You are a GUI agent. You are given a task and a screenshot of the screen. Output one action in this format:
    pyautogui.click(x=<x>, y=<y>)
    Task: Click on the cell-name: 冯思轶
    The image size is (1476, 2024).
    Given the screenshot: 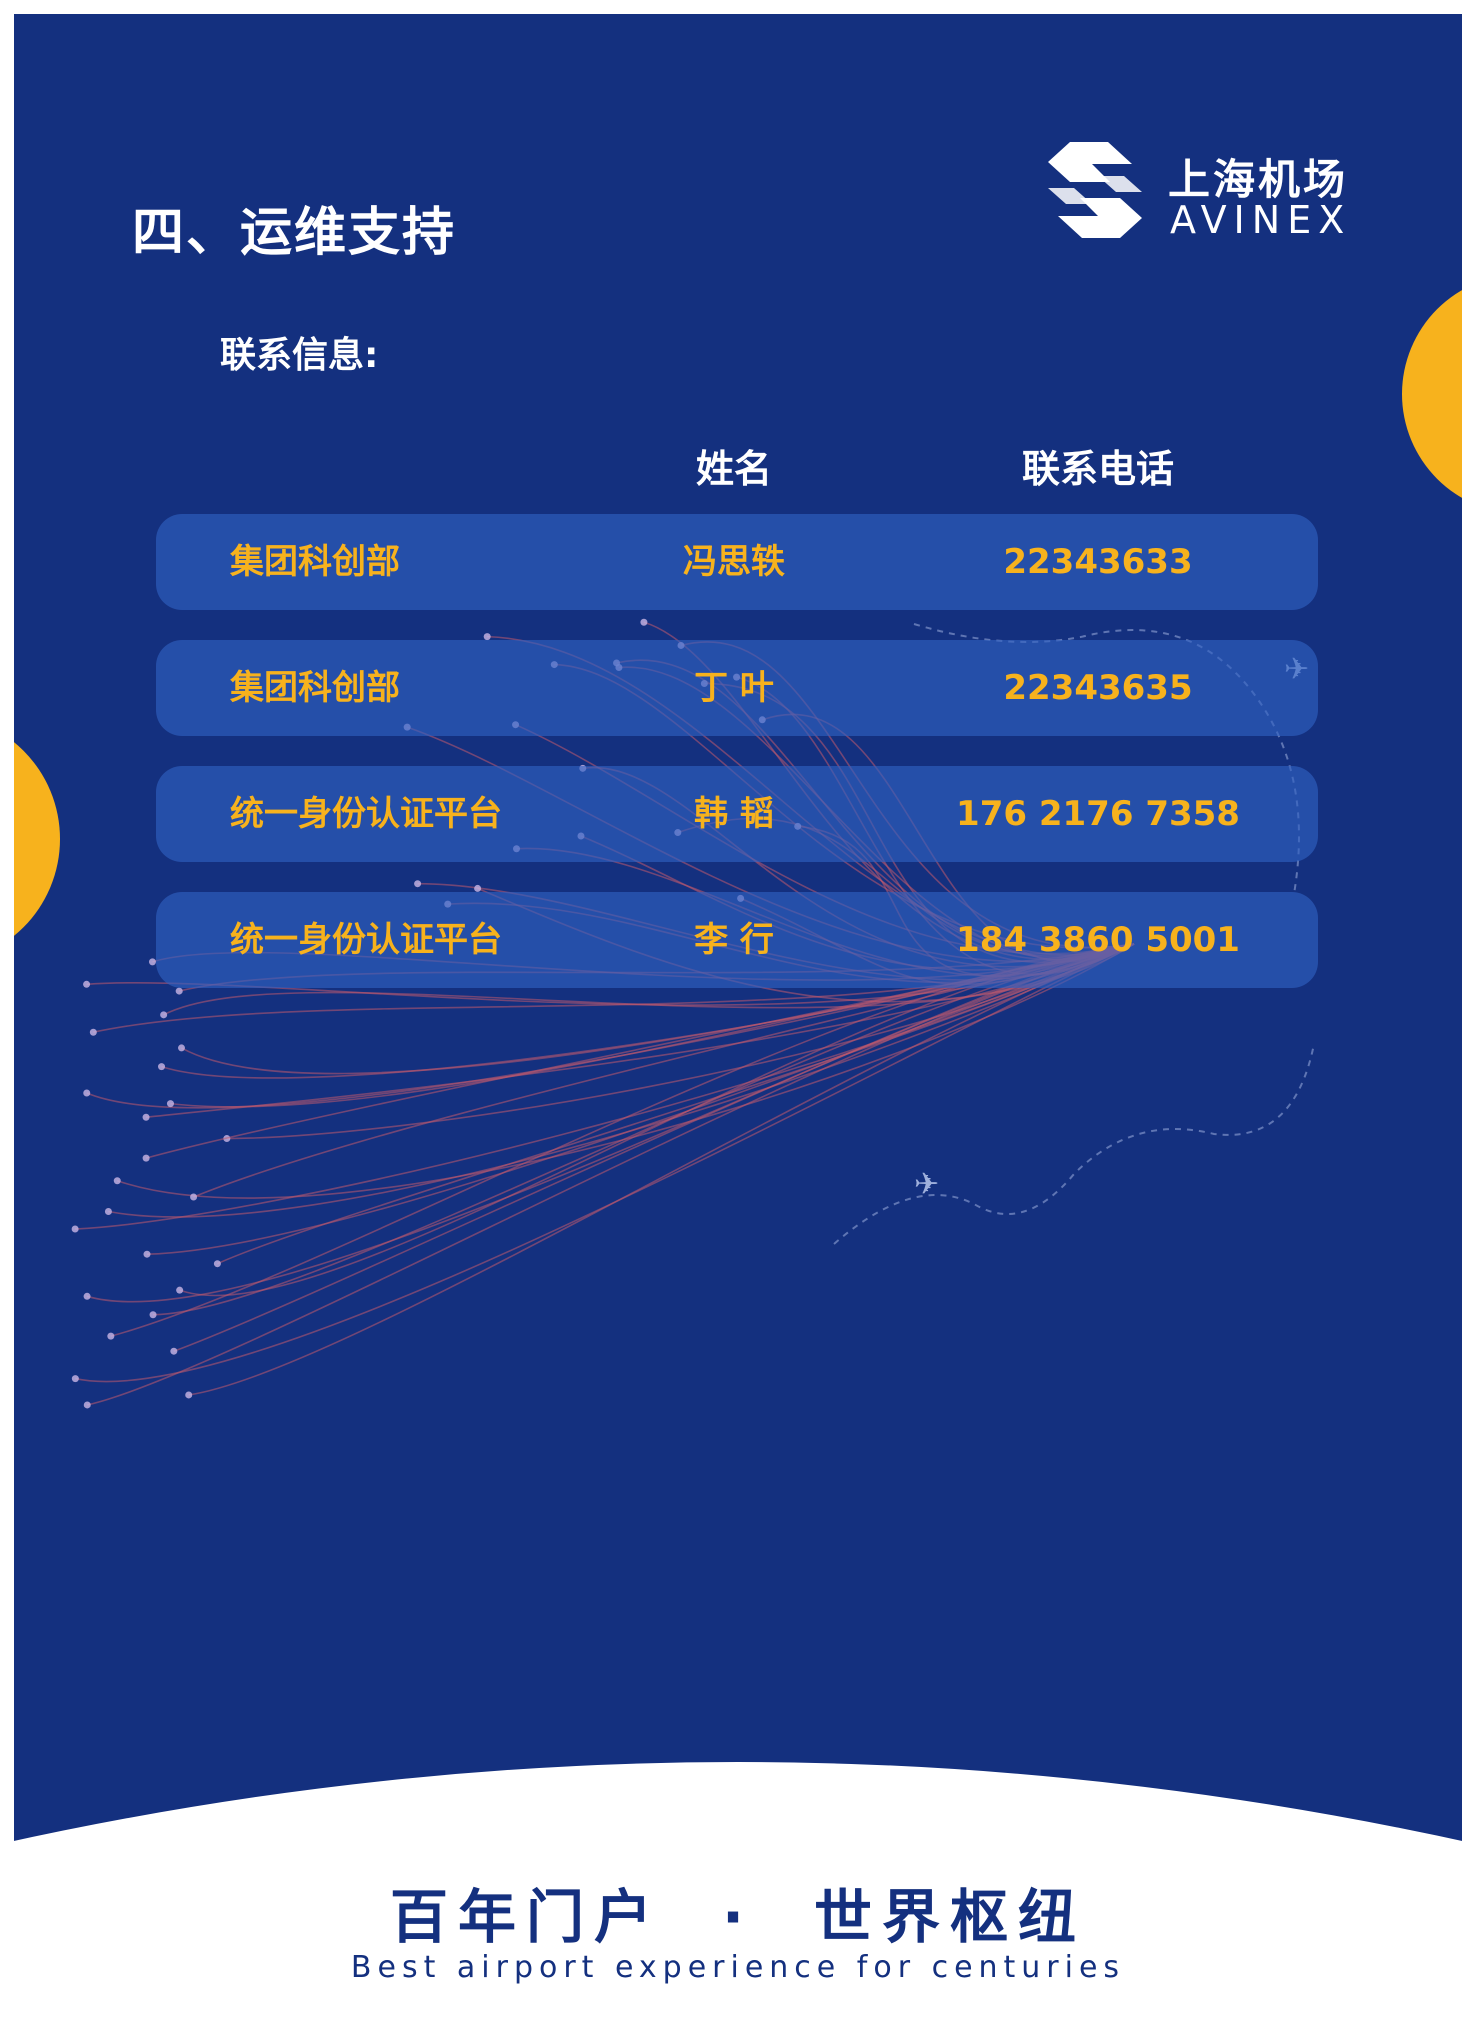 What is the action you would take?
    pyautogui.click(x=734, y=562)
    